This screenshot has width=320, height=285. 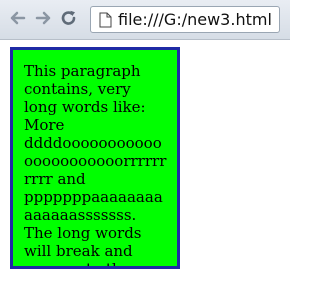 What do you see at coordinates (43, 18) in the screenshot?
I see `forward-arrow-icon` at bounding box center [43, 18].